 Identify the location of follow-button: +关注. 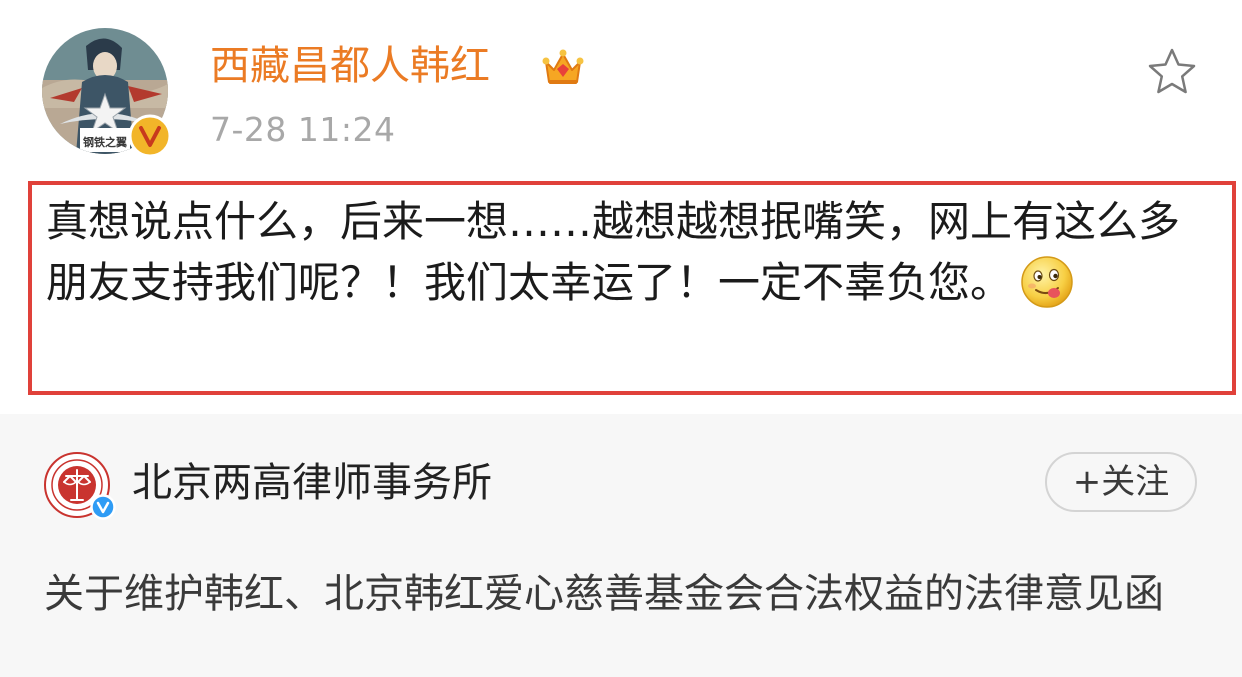
(1121, 482).